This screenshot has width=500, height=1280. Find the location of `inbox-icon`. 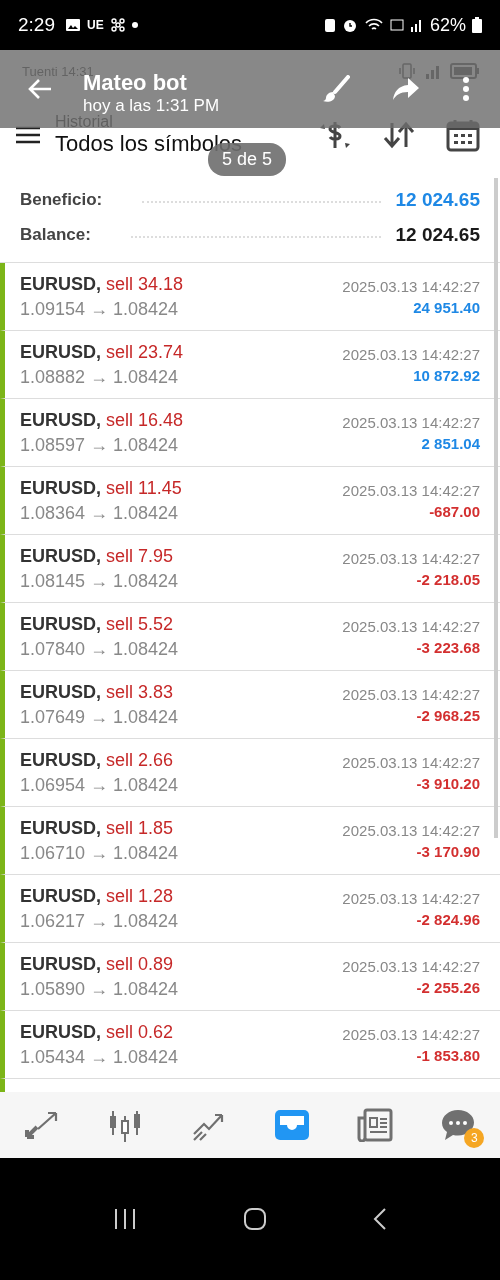

inbox-icon is located at coordinates (291, 1125).